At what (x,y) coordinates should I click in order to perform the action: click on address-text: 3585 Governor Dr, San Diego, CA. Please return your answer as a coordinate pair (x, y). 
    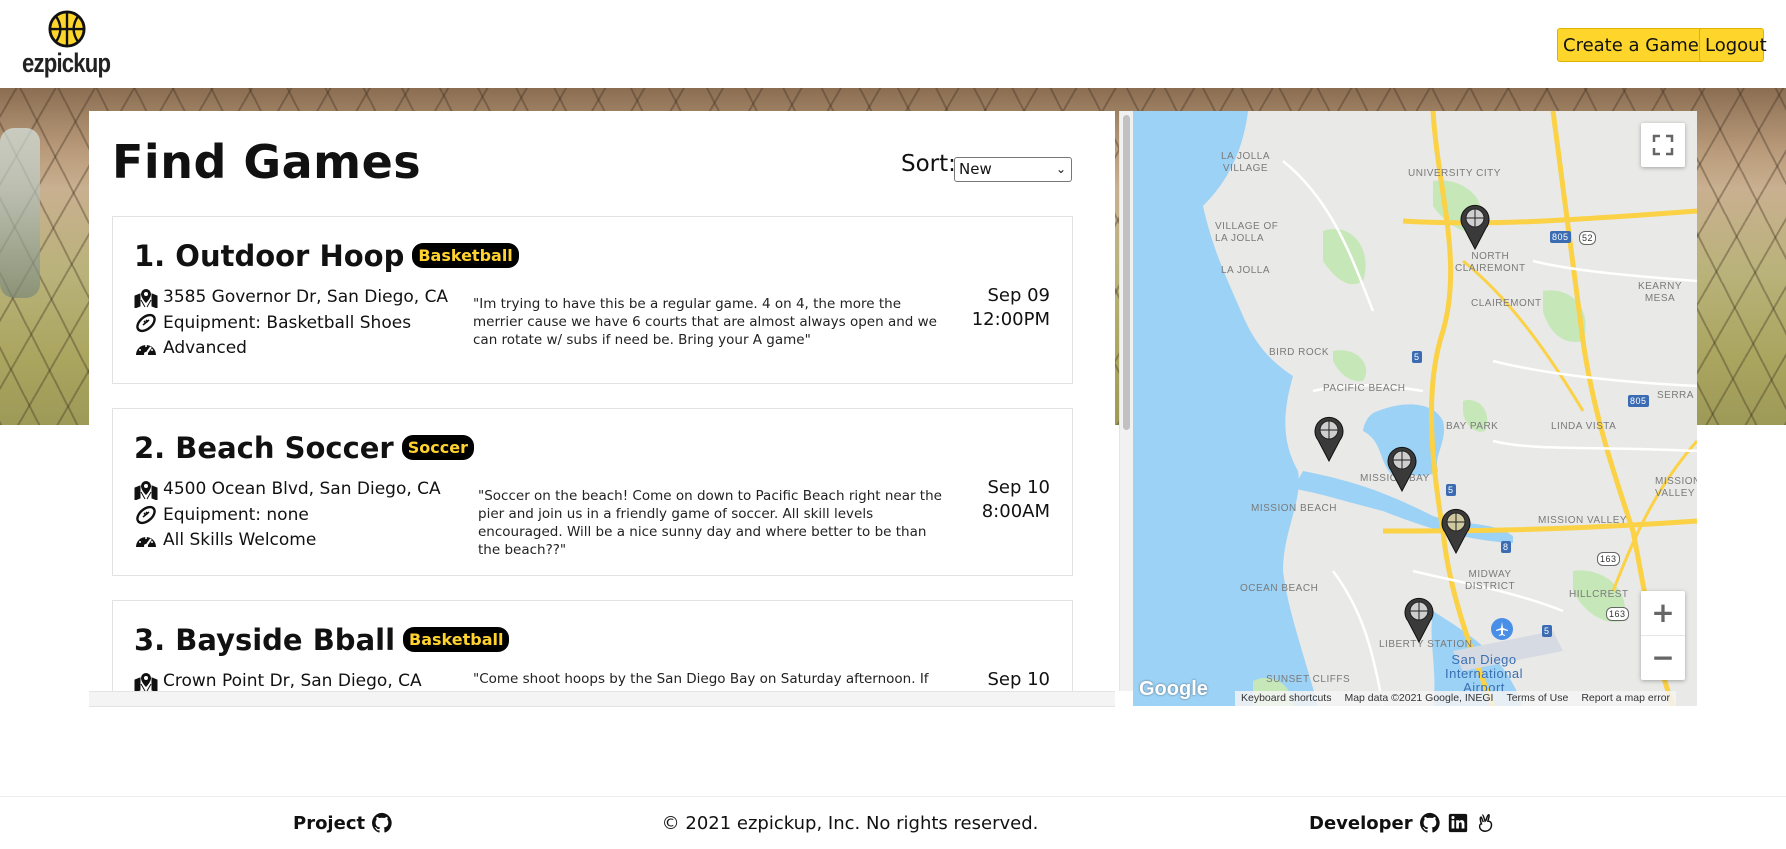
    Looking at the image, I should click on (306, 297).